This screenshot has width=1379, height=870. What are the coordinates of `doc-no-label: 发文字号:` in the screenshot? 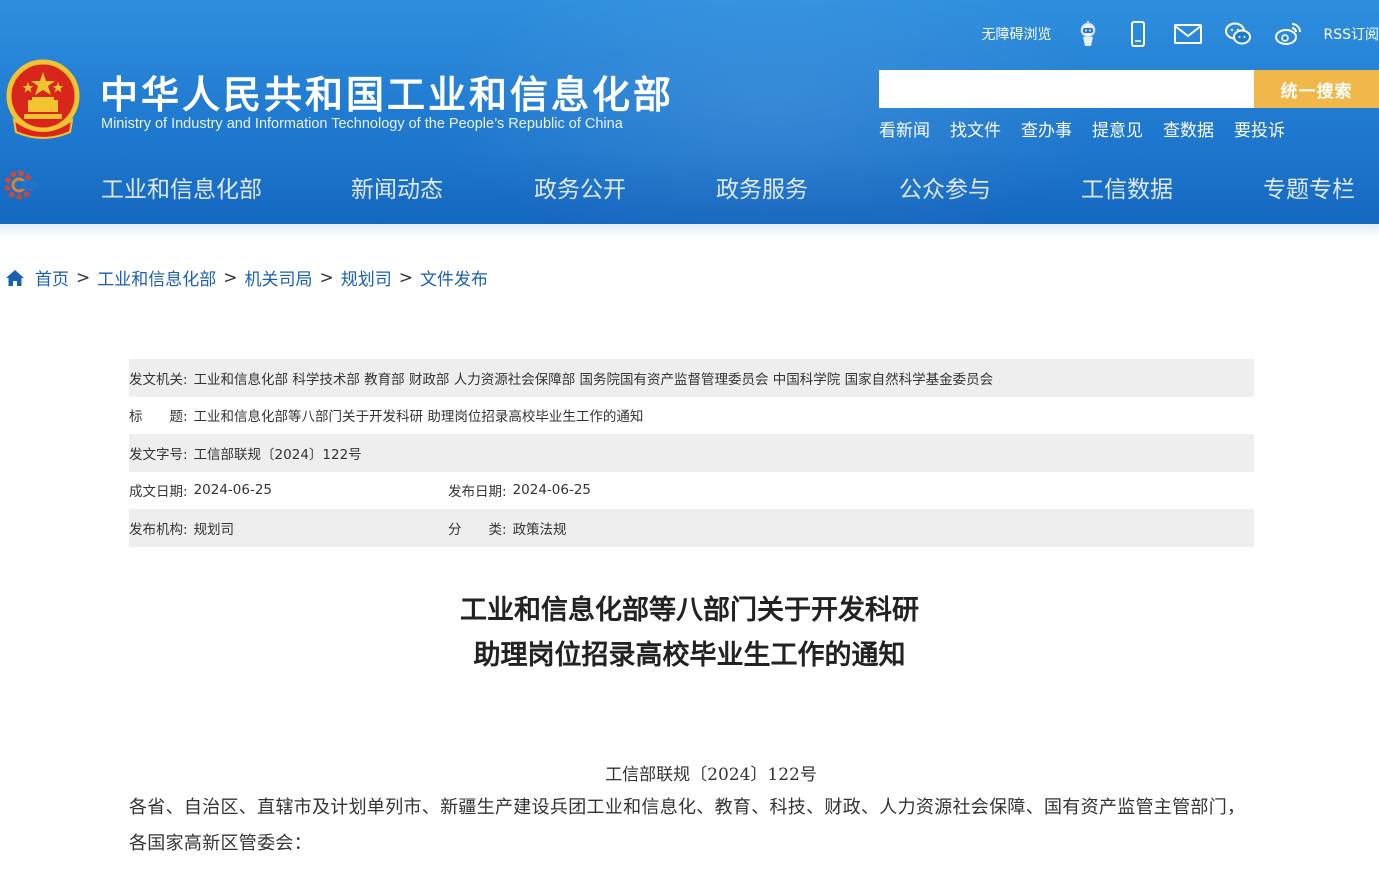 It's located at (158, 454).